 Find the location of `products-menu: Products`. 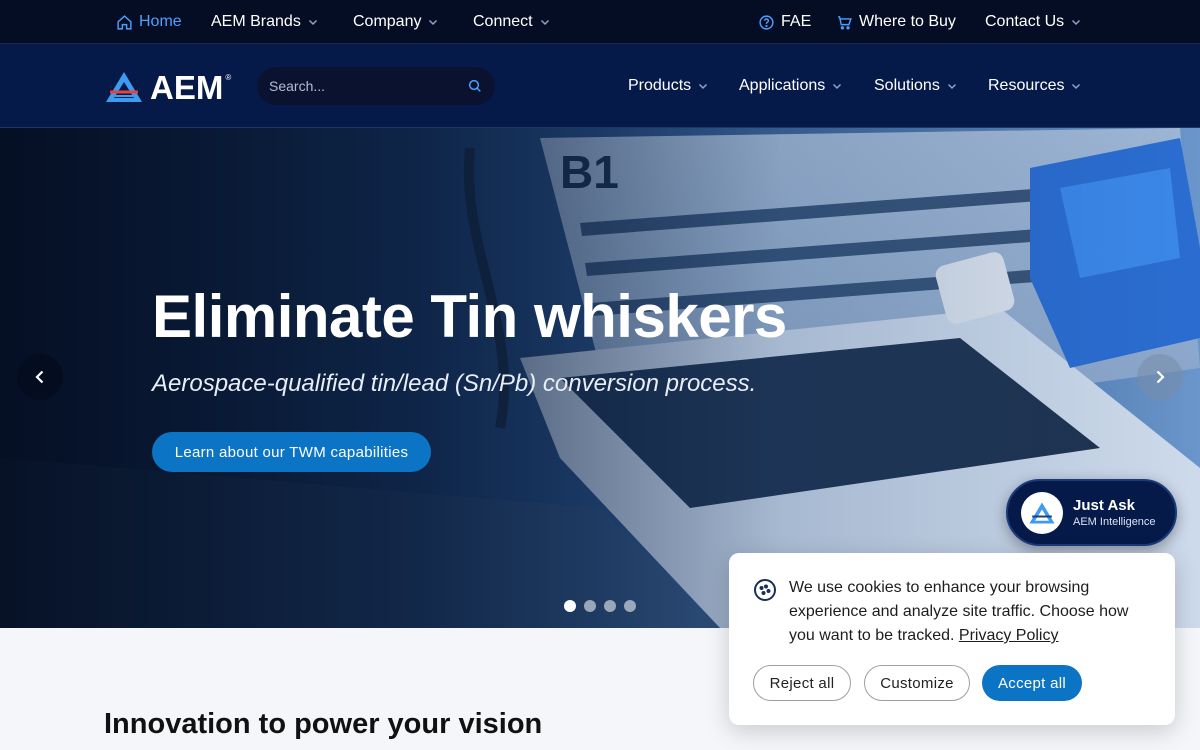

products-menu: Products is located at coordinates (668, 86).